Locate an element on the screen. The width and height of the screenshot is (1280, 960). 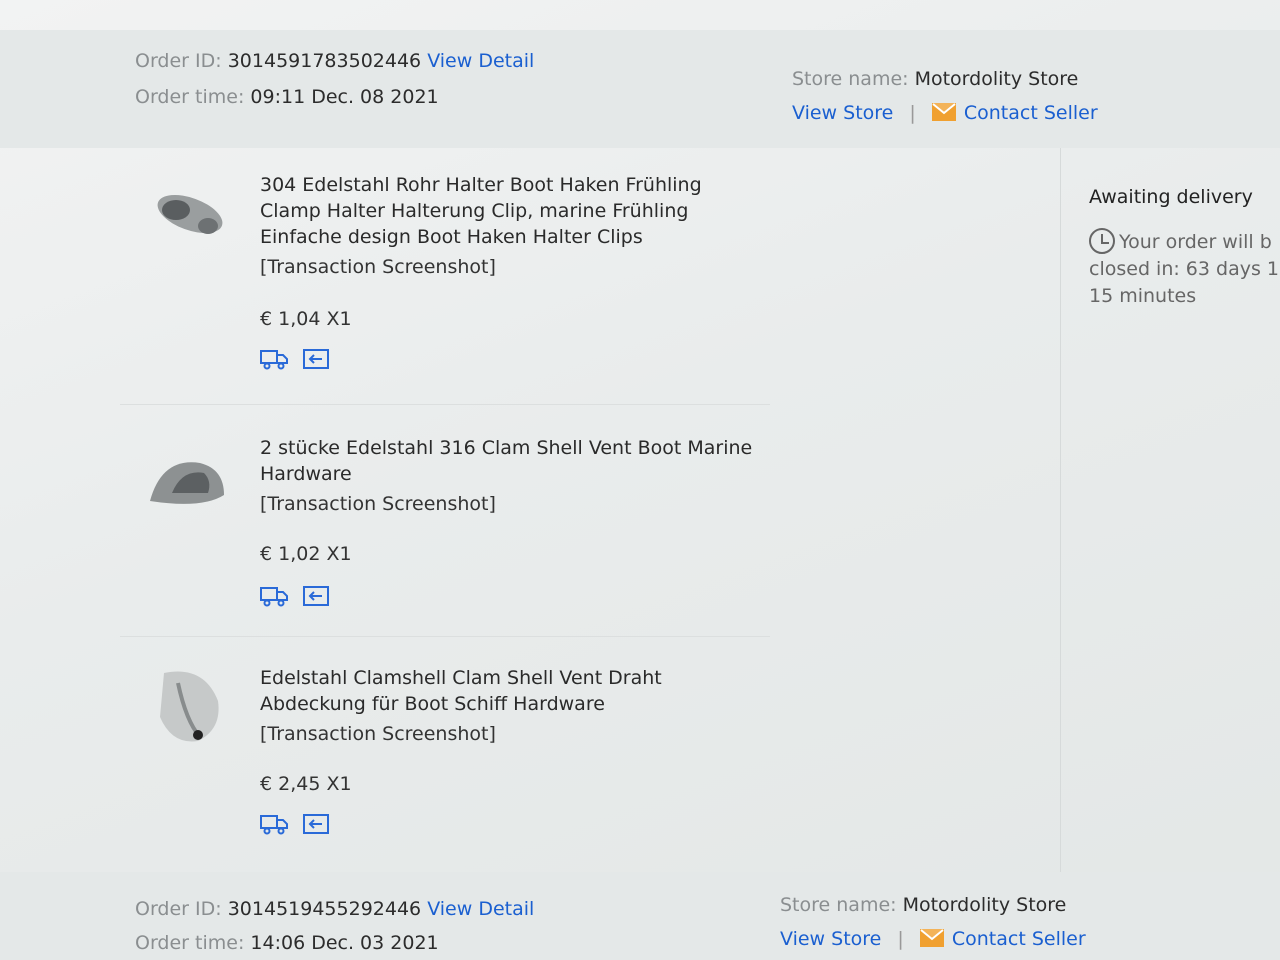
countdown-line-3: 15 minutes is located at coordinates (1143, 296).